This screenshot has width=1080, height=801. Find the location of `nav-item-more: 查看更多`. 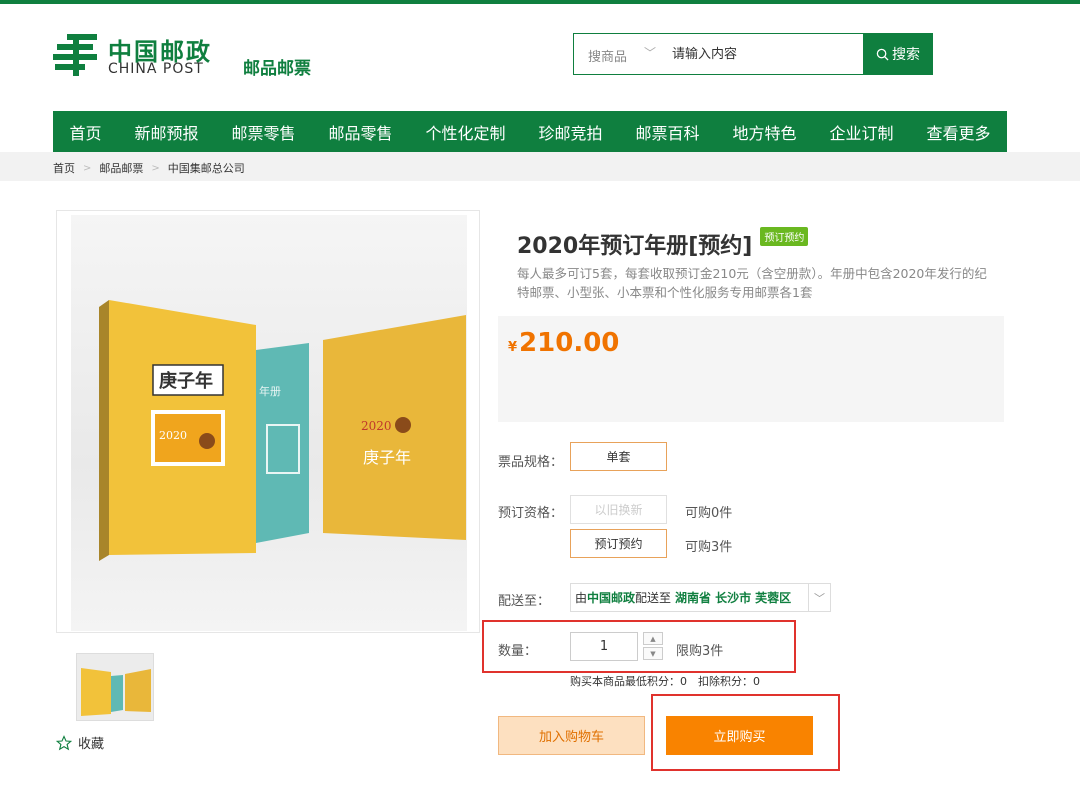

nav-item-more: 查看更多 is located at coordinates (958, 132).